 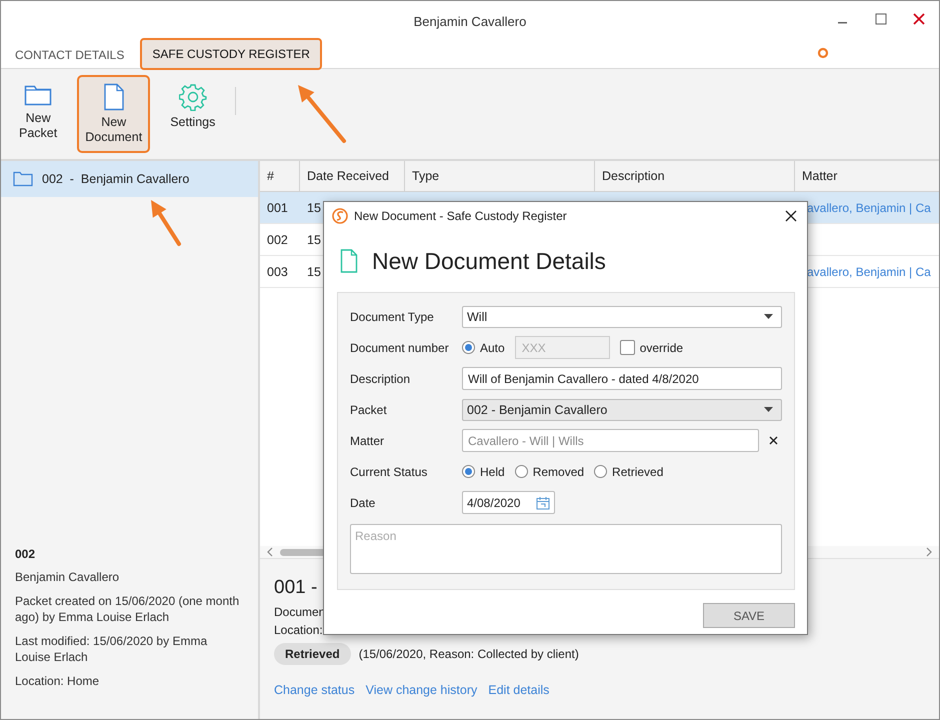 What do you see at coordinates (25, 554) in the screenshot?
I see `packet-number: 002` at bounding box center [25, 554].